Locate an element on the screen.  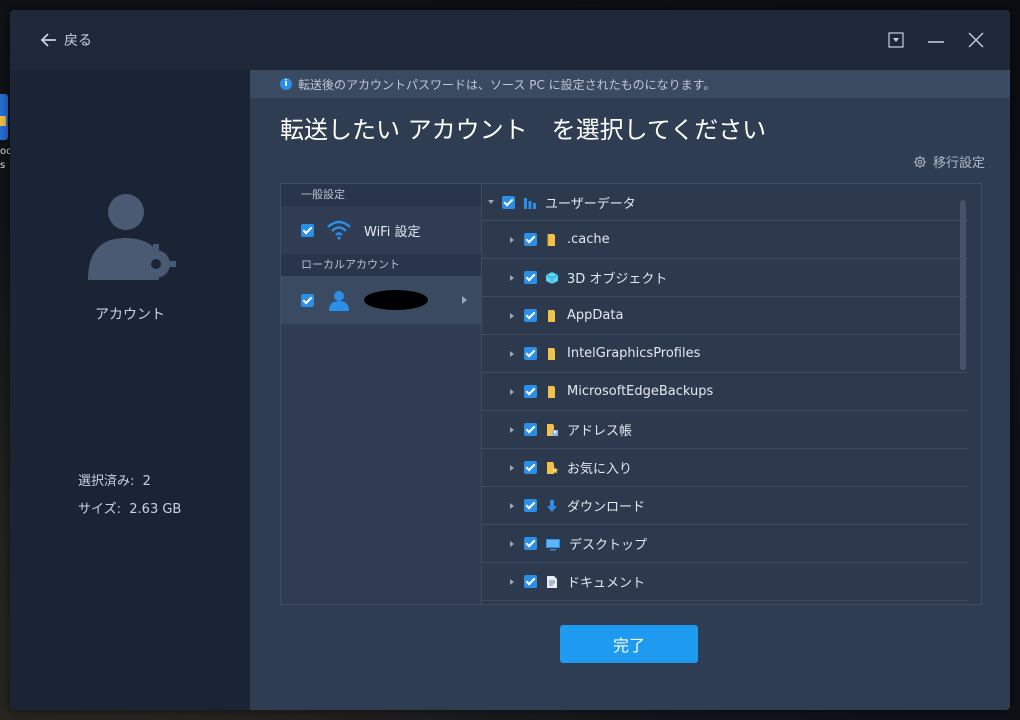
done-button: 完了 is located at coordinates (629, 644).